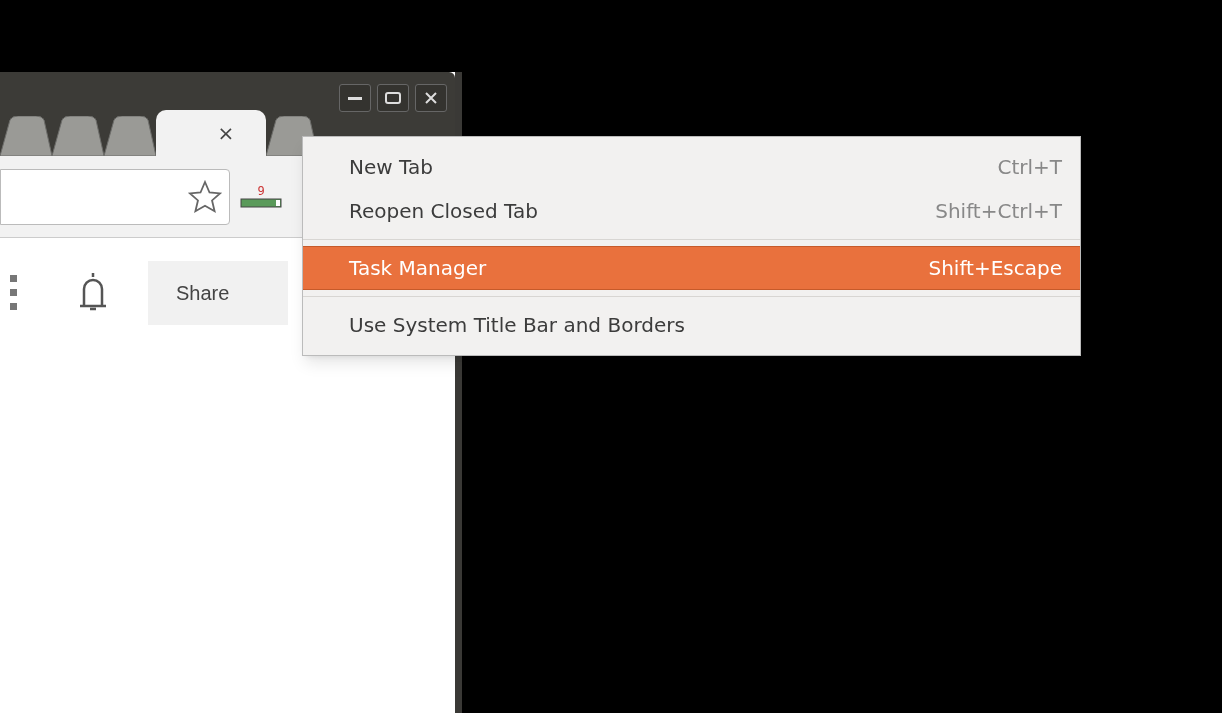 The width and height of the screenshot is (1222, 713). I want to click on star-icon, so click(205, 196).